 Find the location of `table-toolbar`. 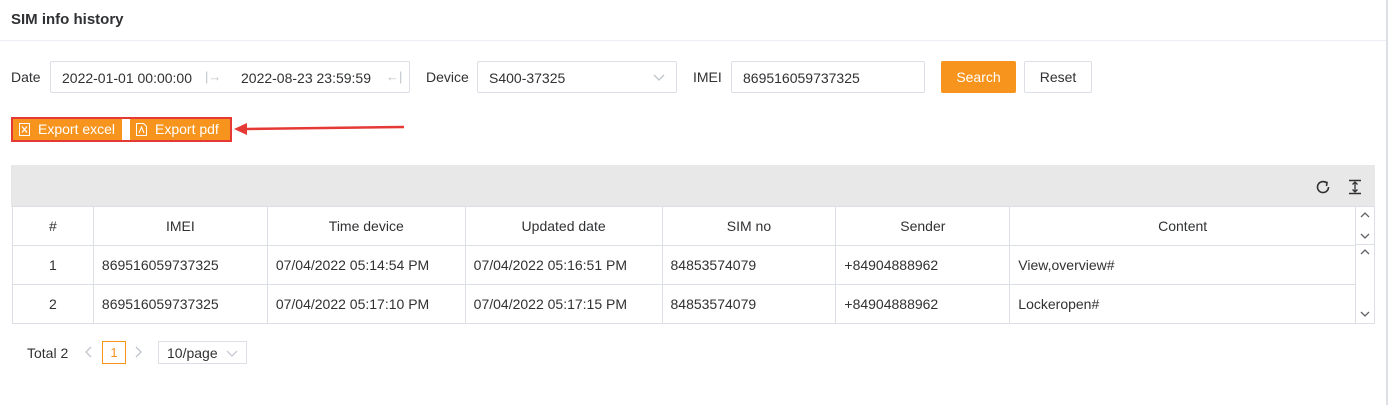

table-toolbar is located at coordinates (693, 186).